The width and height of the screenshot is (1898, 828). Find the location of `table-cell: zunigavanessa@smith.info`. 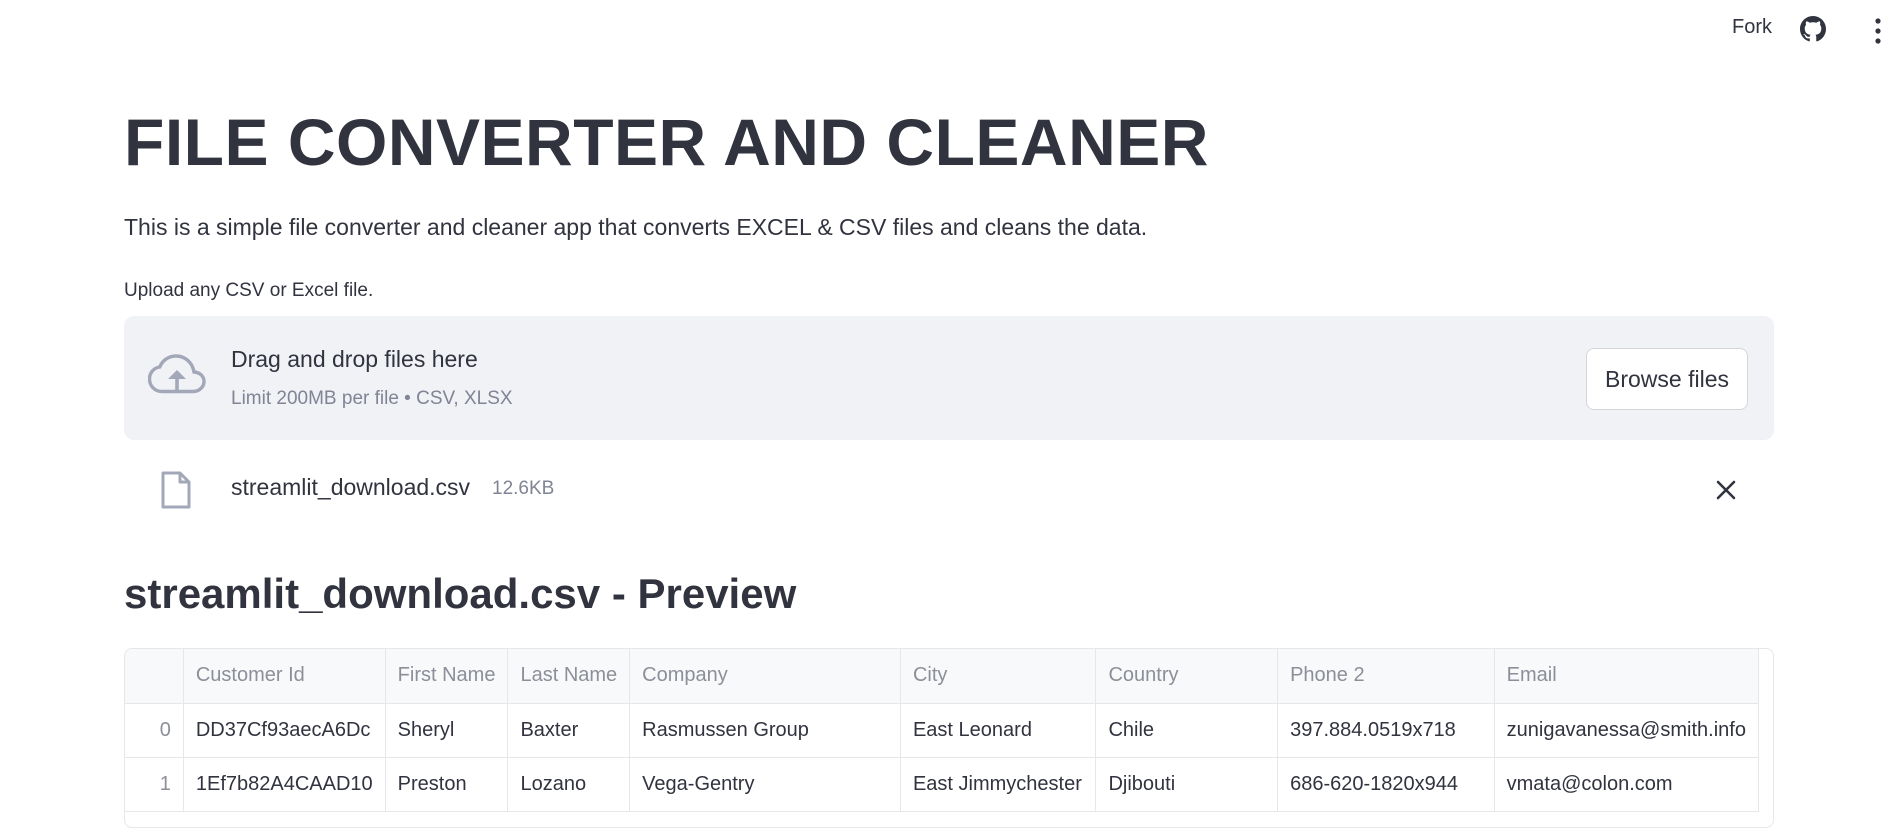

table-cell: zunigavanessa@smith.info is located at coordinates (1626, 730).